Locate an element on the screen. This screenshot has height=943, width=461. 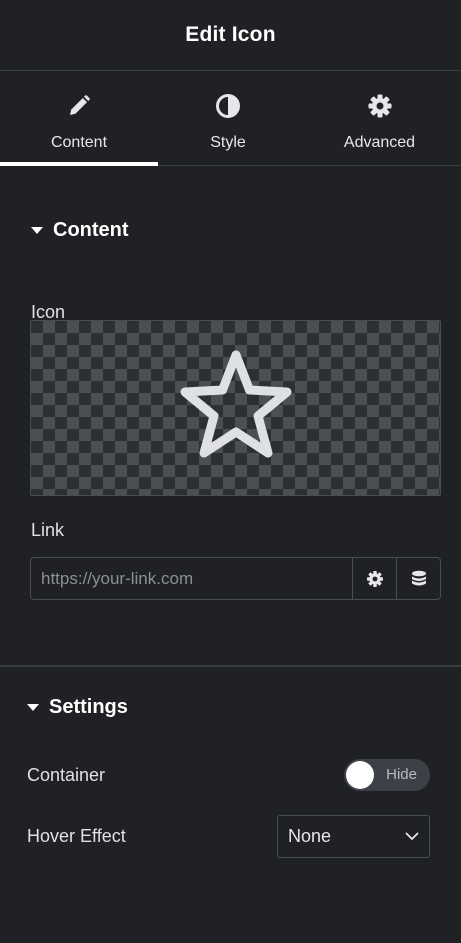
tab-advanced-label: Advanced is located at coordinates (379, 142).